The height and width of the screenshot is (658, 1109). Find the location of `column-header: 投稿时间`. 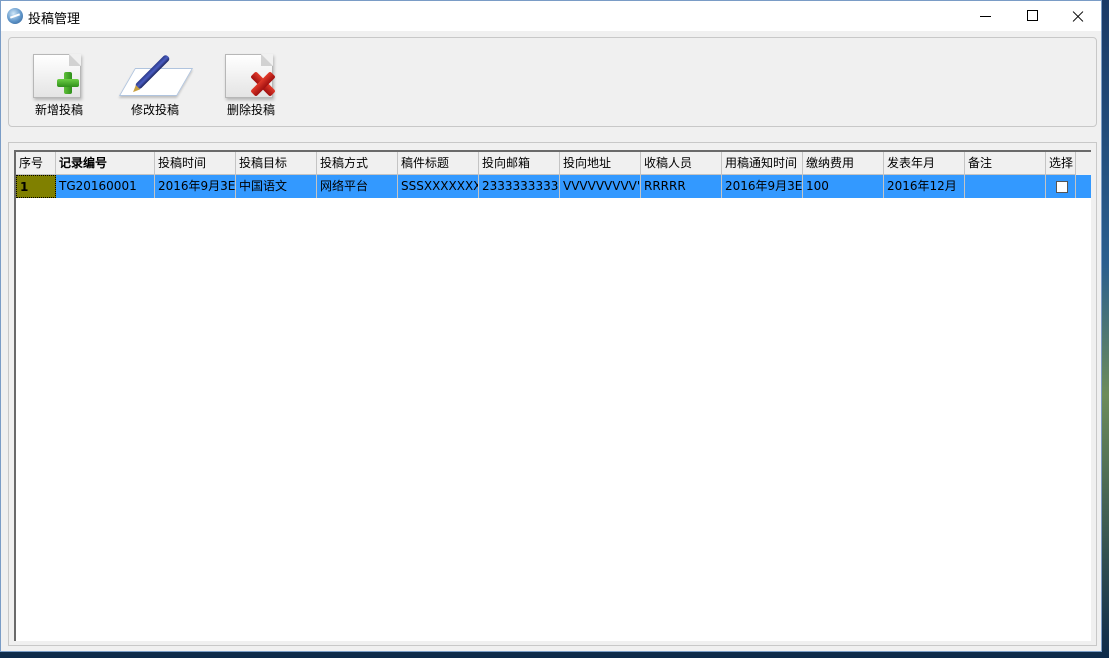

column-header: 投稿时间 is located at coordinates (195, 163).